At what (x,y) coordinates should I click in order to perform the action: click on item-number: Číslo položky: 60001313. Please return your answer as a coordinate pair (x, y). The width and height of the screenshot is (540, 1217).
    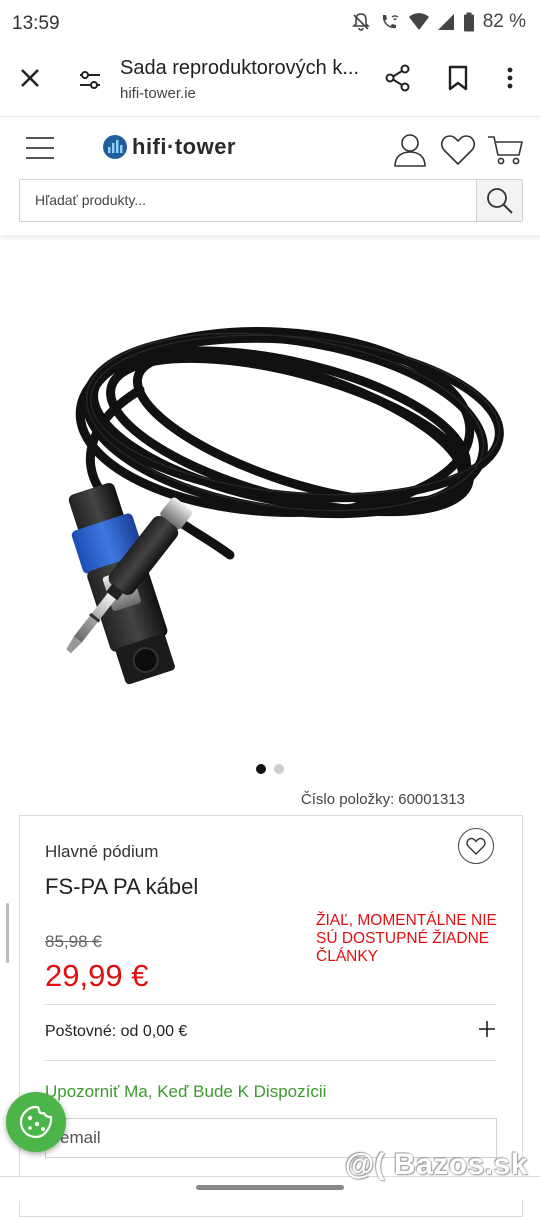
    Looking at the image, I should click on (383, 799).